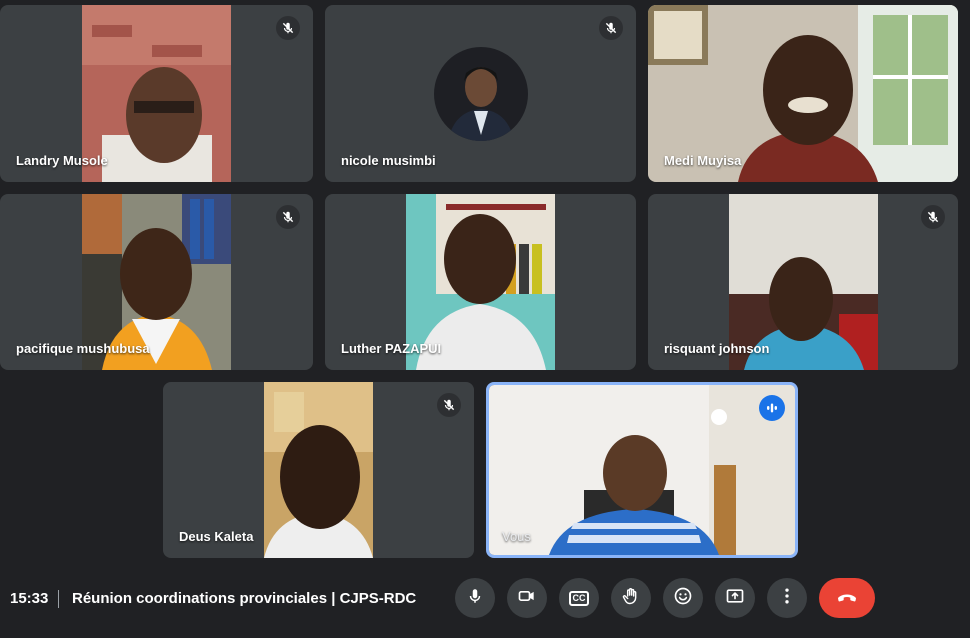 Image resolution: width=970 pixels, height=638 pixels. What do you see at coordinates (516, 536) in the screenshot?
I see `participant-name: Vous` at bounding box center [516, 536].